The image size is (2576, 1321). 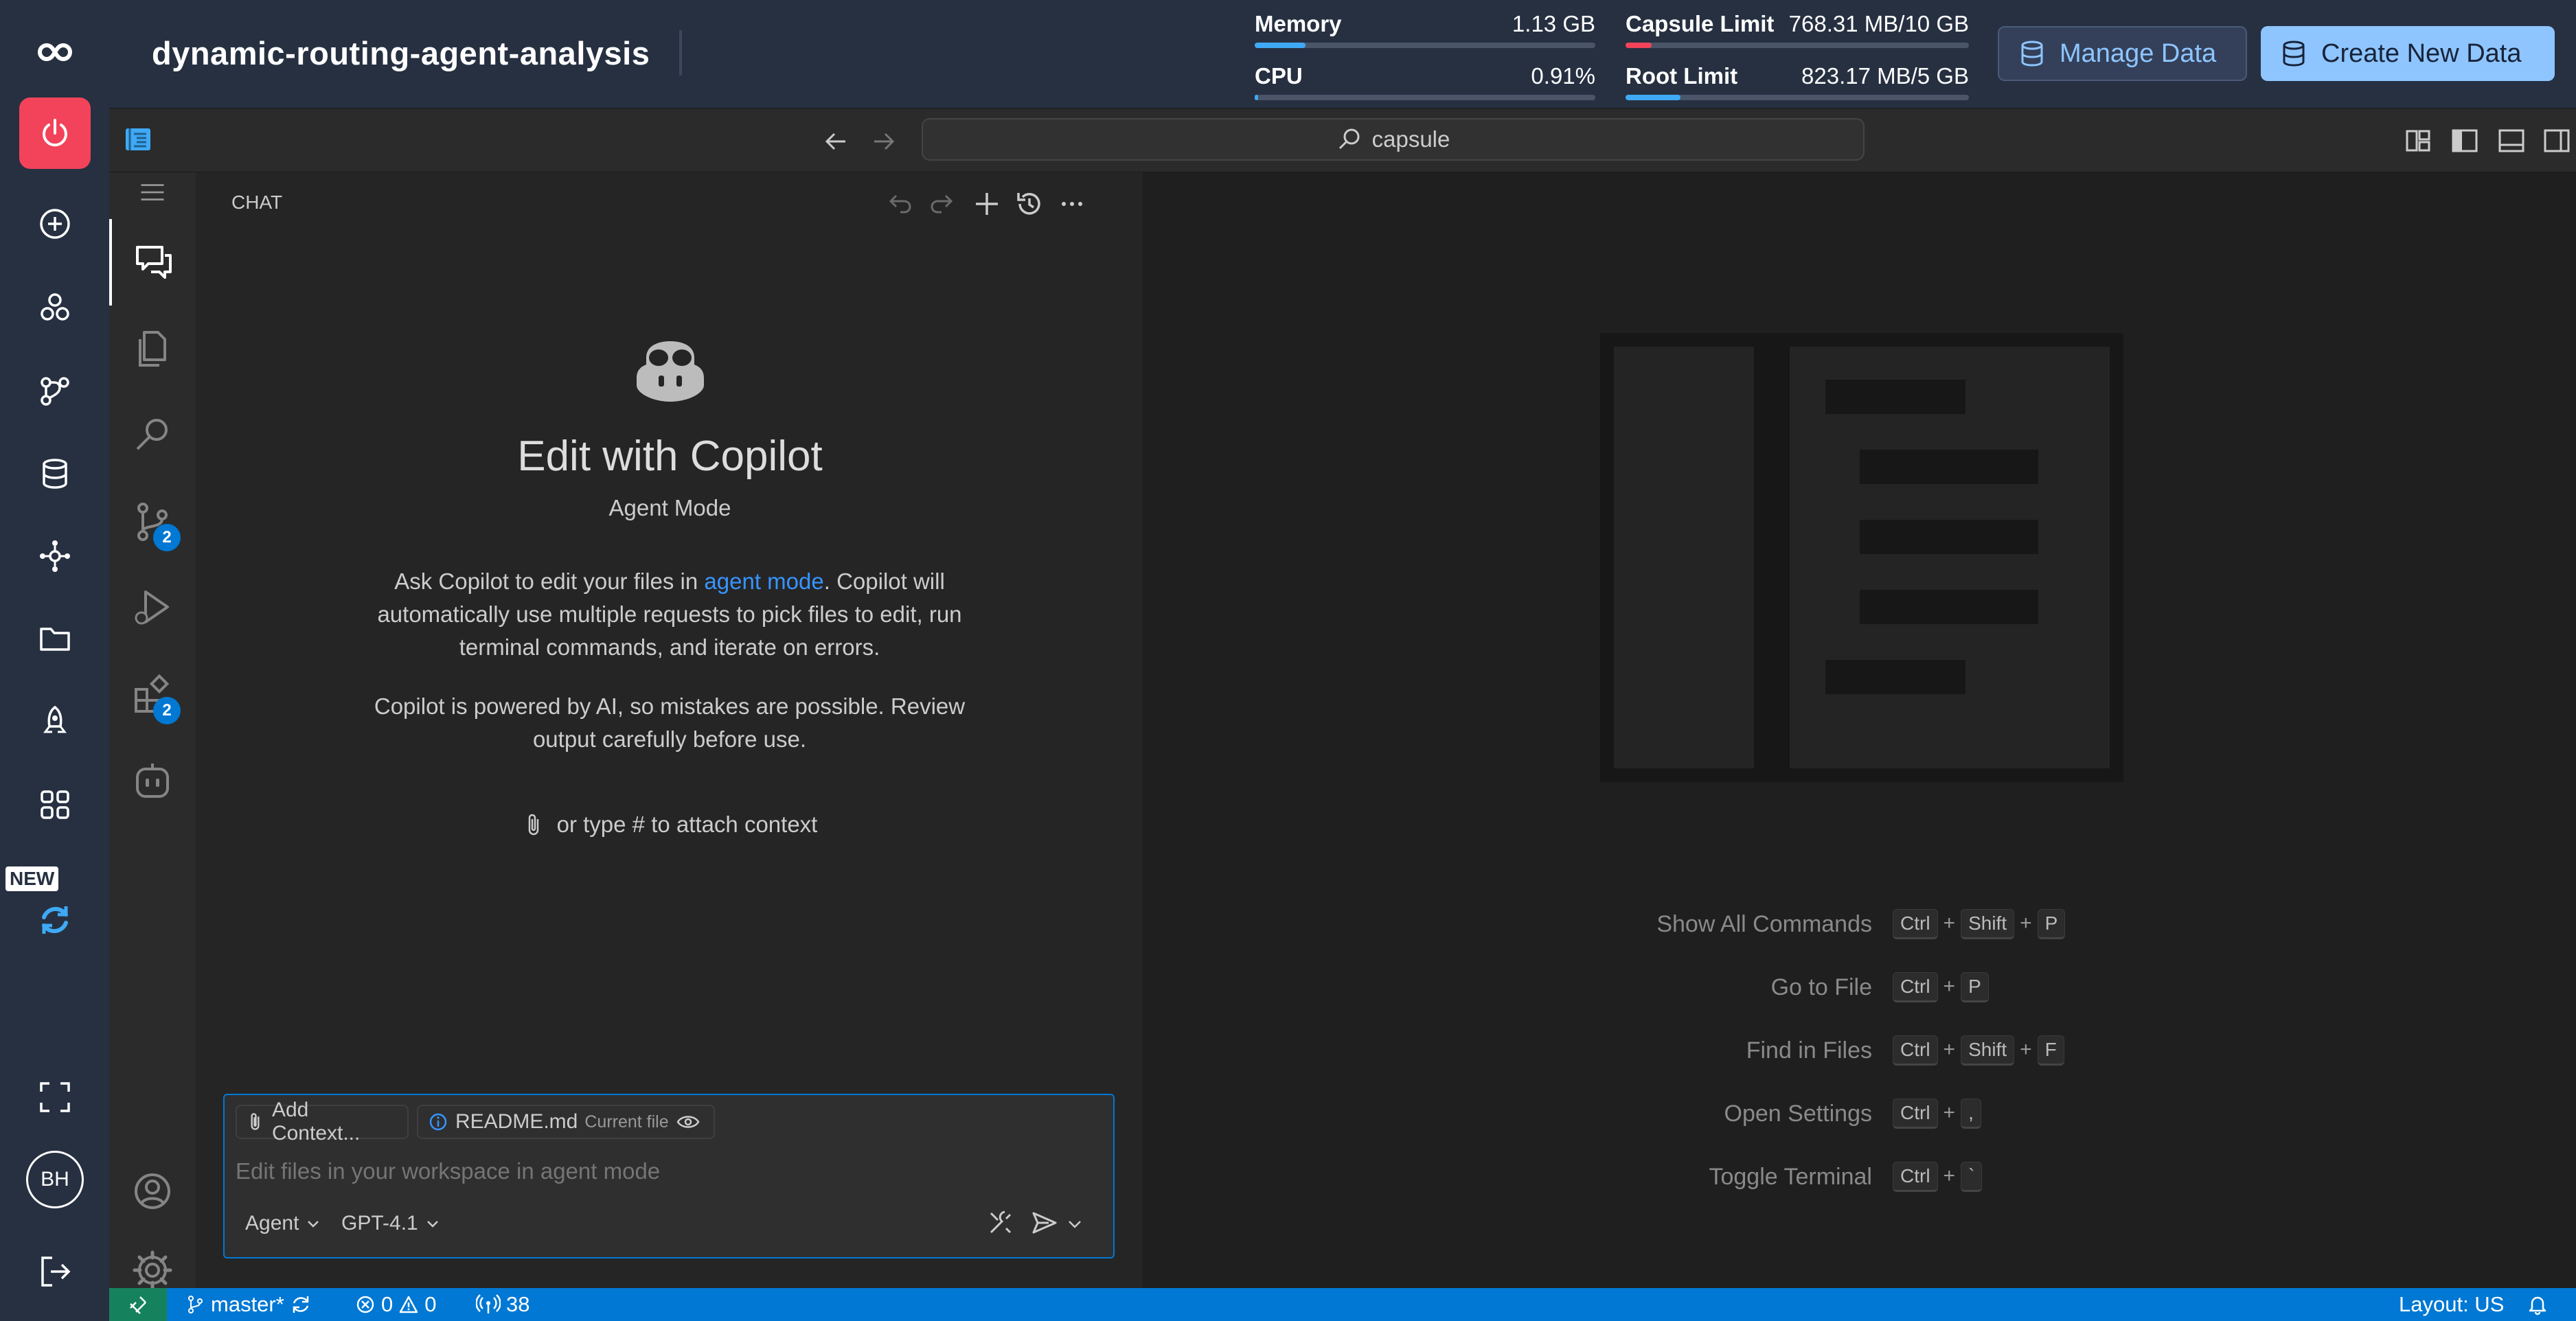 I want to click on redo-icon, so click(x=942, y=203).